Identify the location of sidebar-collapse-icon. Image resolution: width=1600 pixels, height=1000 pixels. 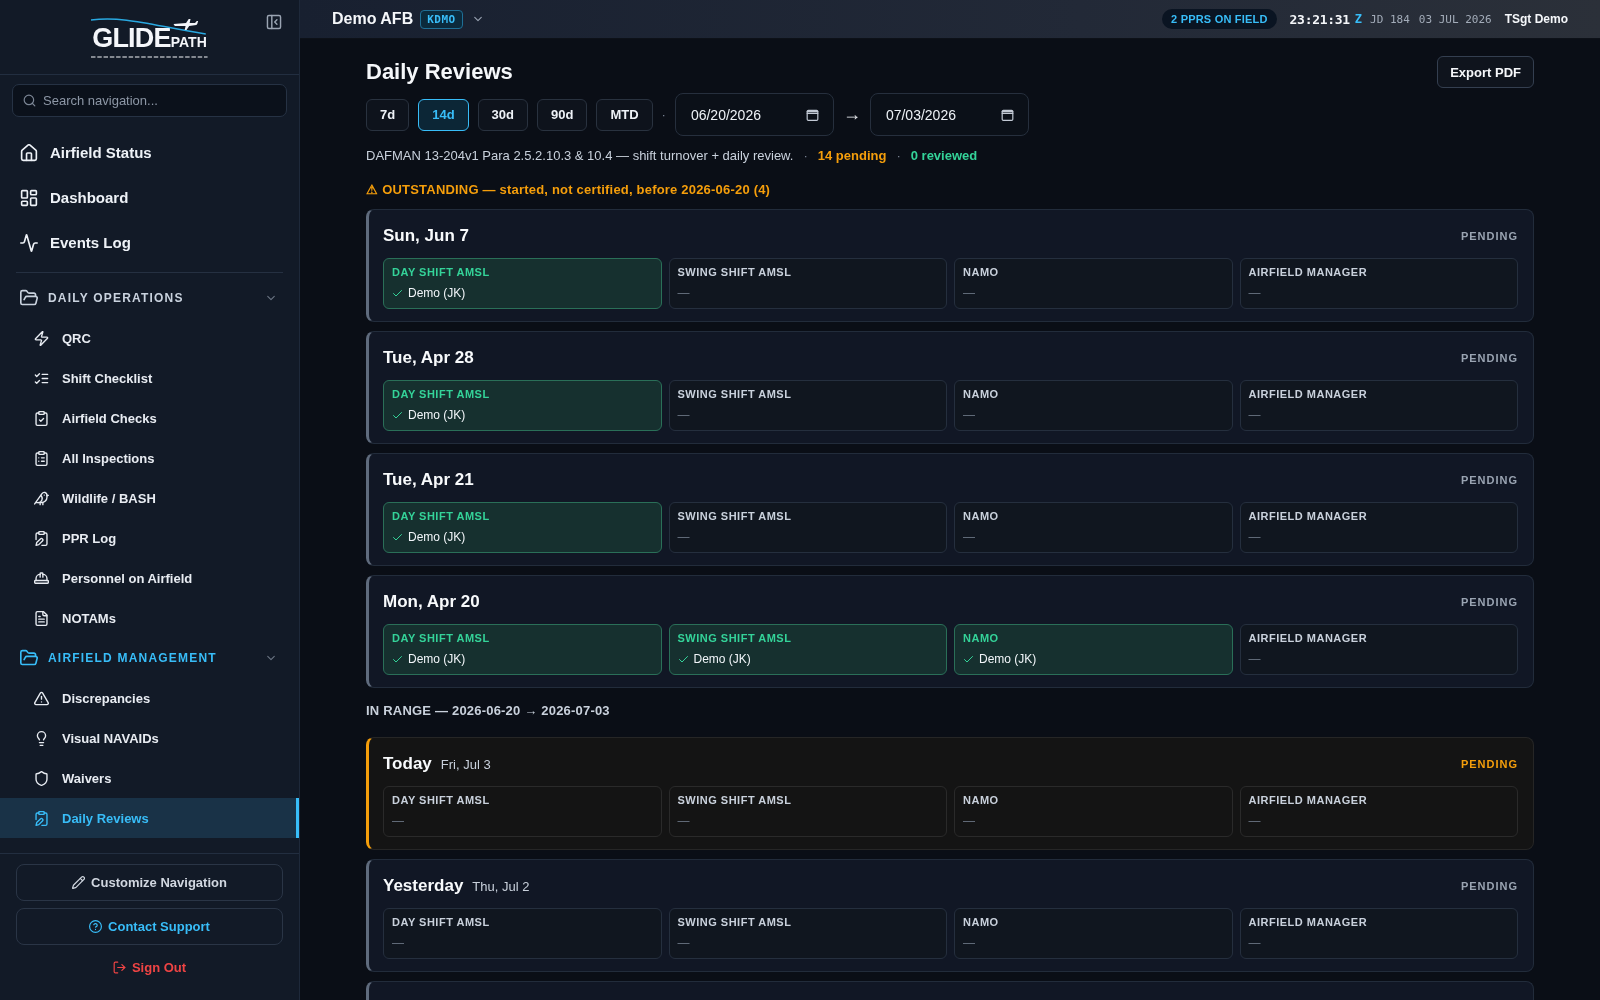
(274, 22).